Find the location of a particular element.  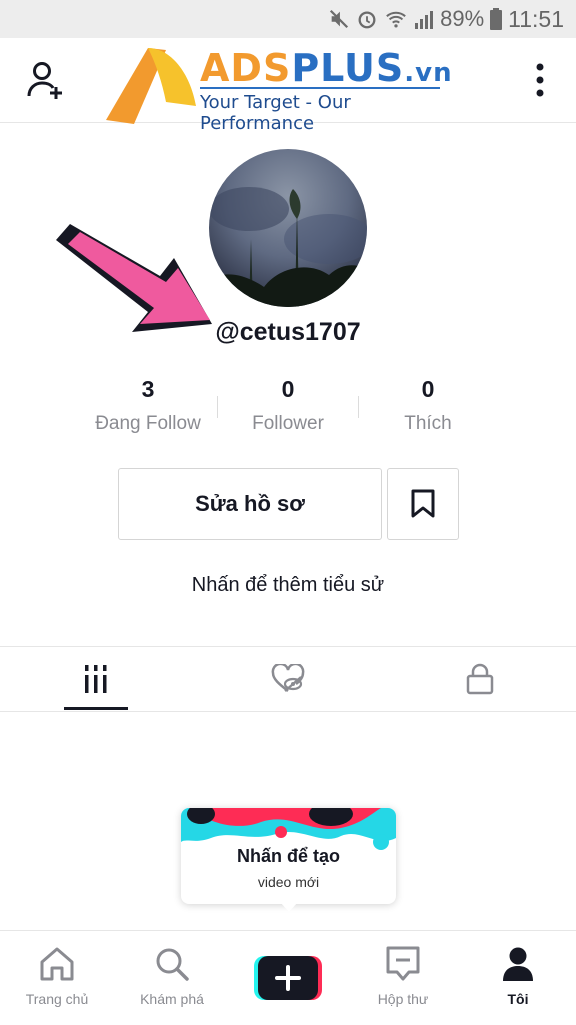

tab-liked is located at coordinates (288, 679).